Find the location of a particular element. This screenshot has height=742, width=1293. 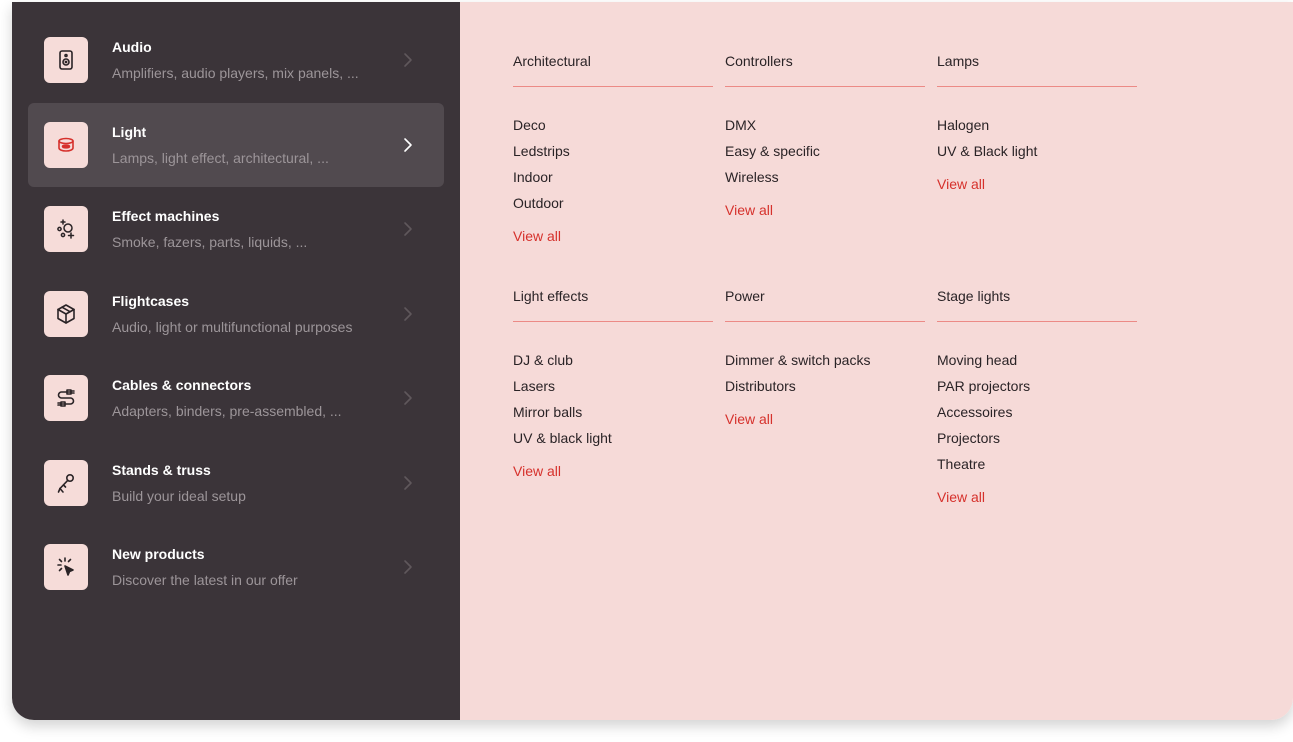

subcategory-link: Moving head is located at coordinates (1037, 360).